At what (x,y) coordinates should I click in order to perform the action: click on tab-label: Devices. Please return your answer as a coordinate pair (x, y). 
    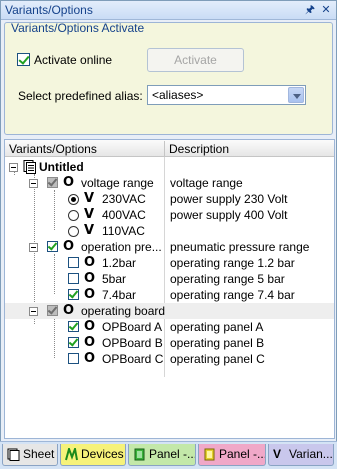
    Looking at the image, I should click on (102, 454).